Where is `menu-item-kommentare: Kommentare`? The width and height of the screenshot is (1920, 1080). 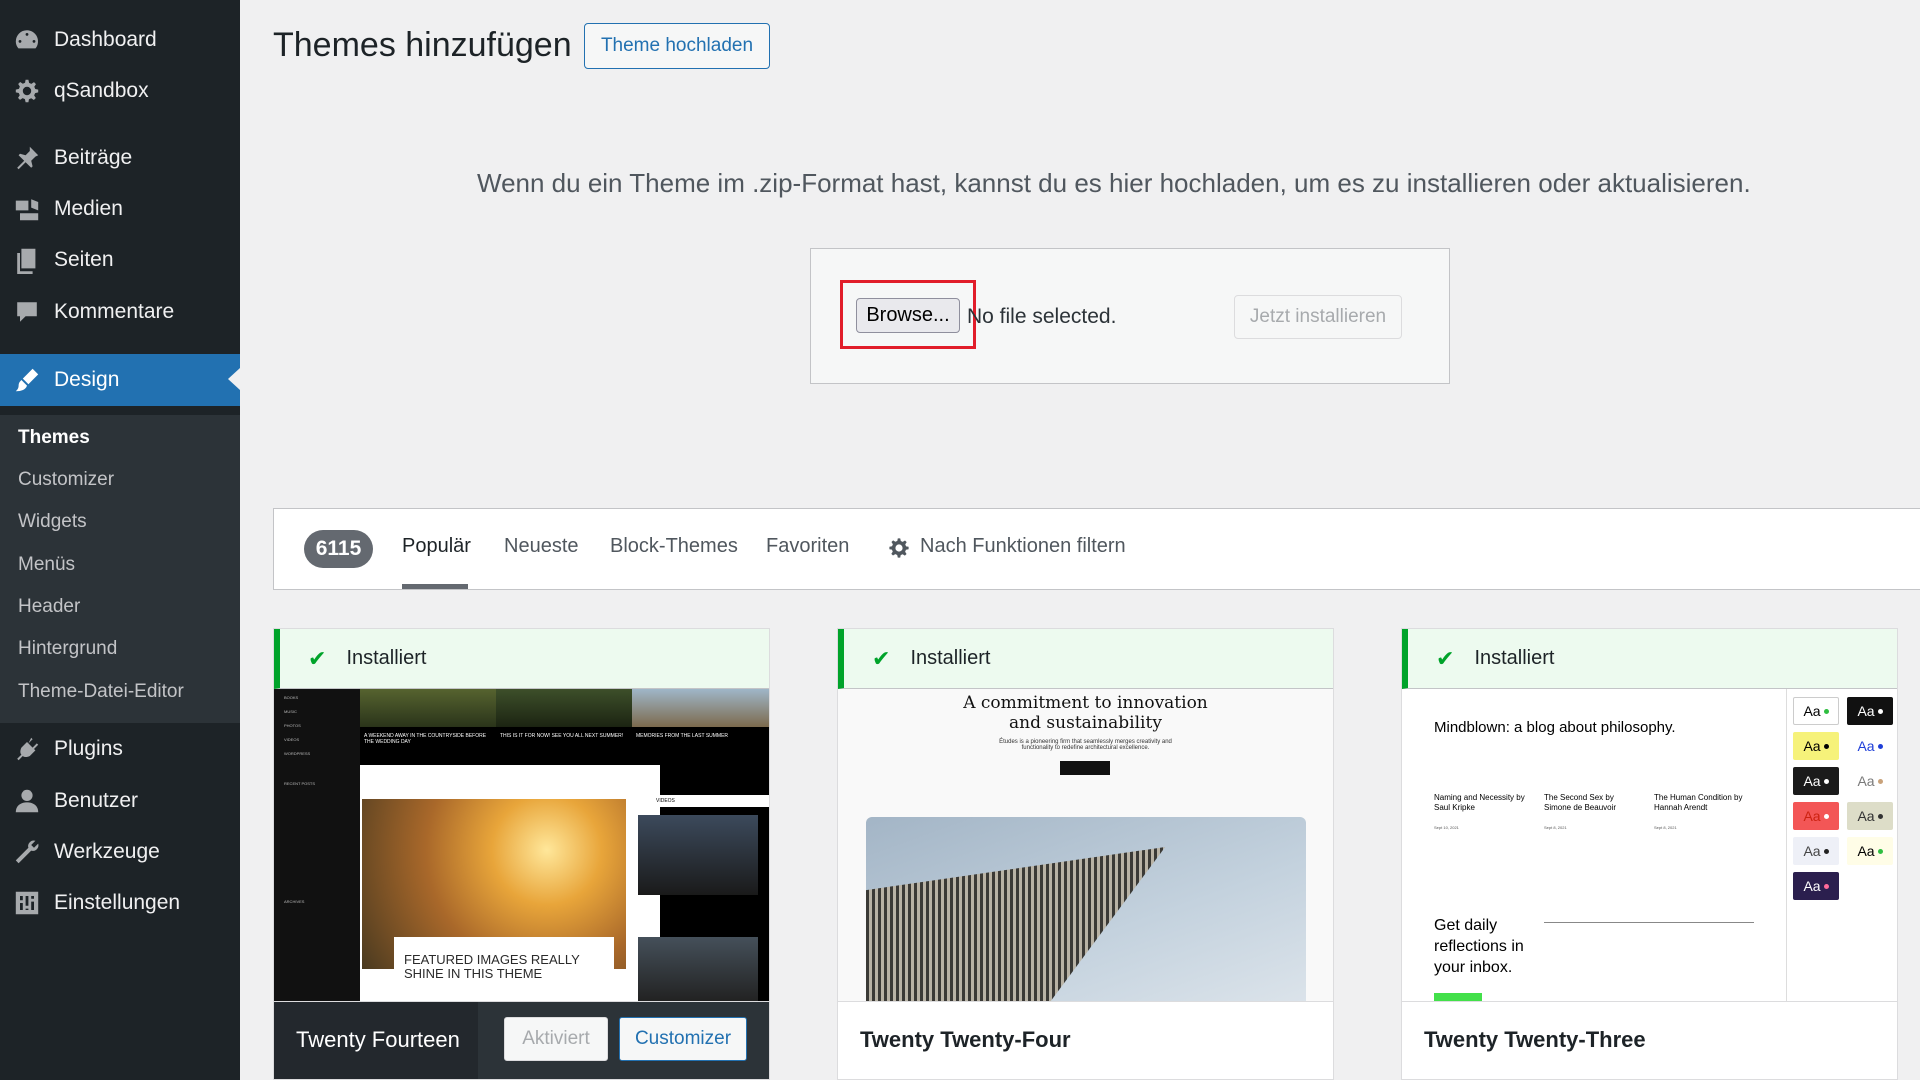
menu-item-kommentare: Kommentare is located at coordinates (120, 312).